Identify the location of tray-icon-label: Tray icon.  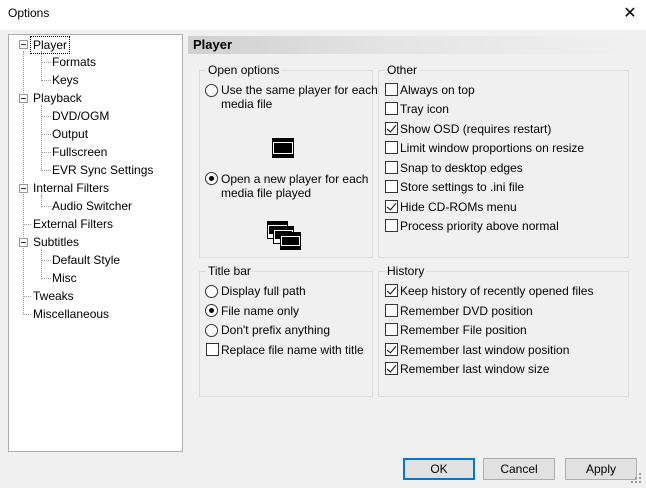
(424, 109).